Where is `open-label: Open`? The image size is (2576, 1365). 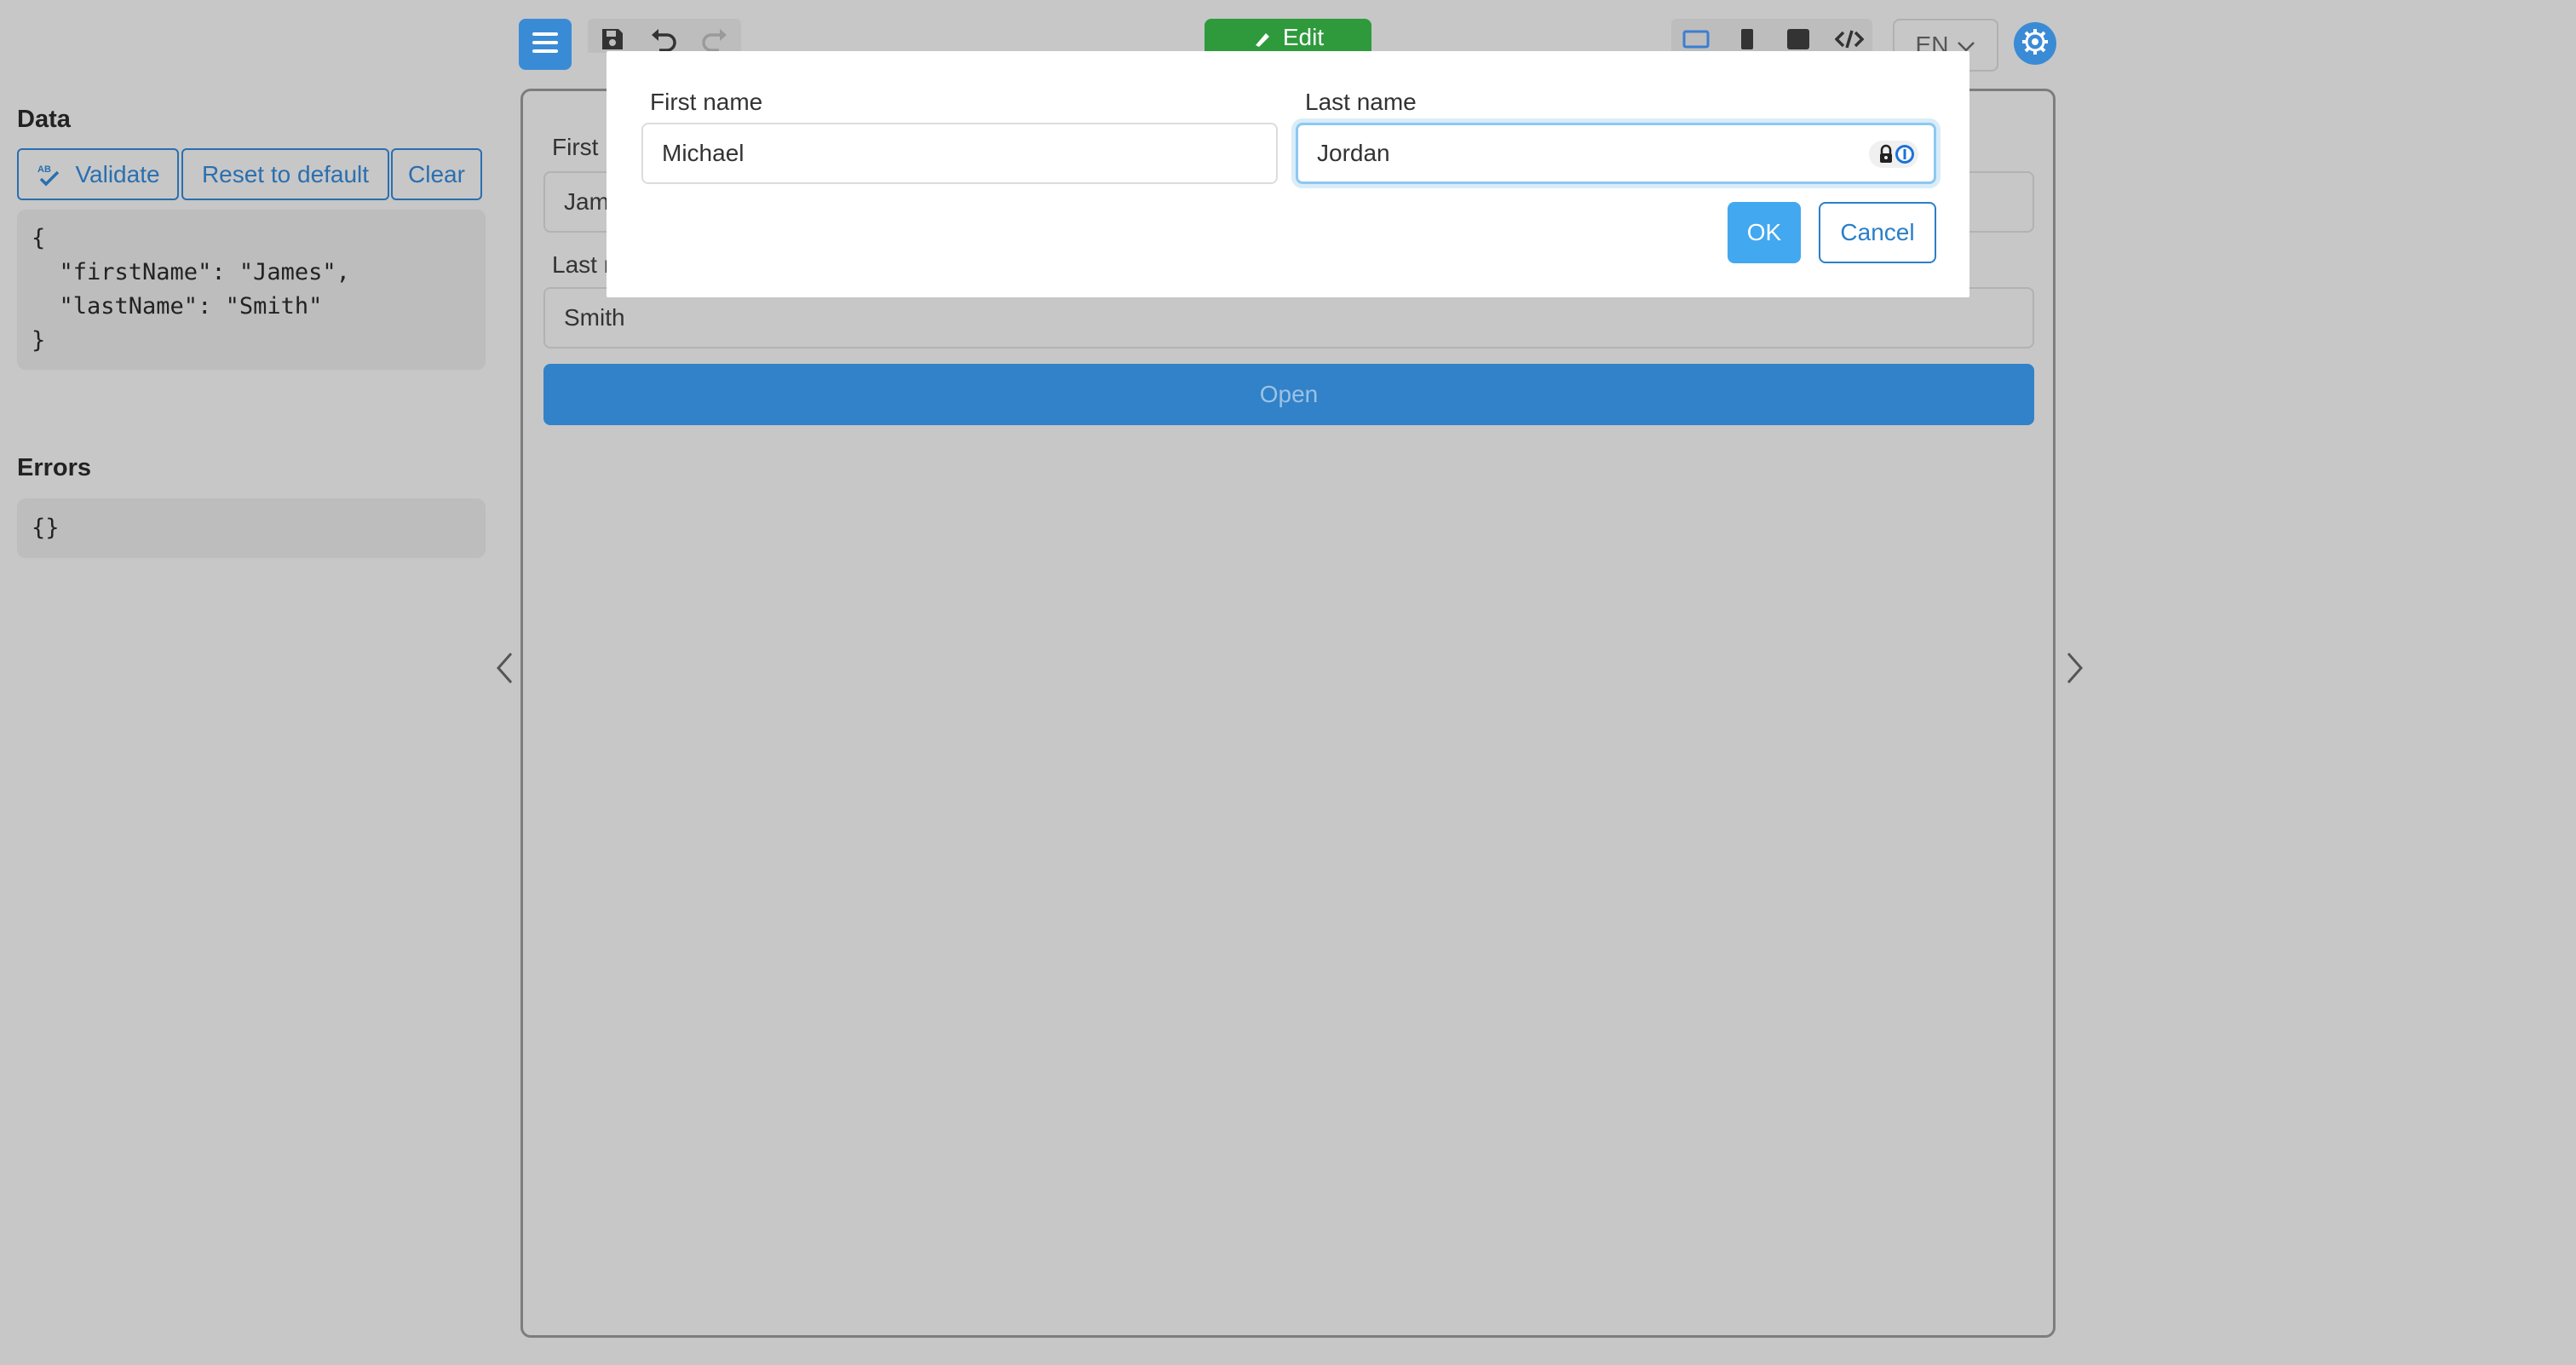 open-label: Open is located at coordinates (1289, 394).